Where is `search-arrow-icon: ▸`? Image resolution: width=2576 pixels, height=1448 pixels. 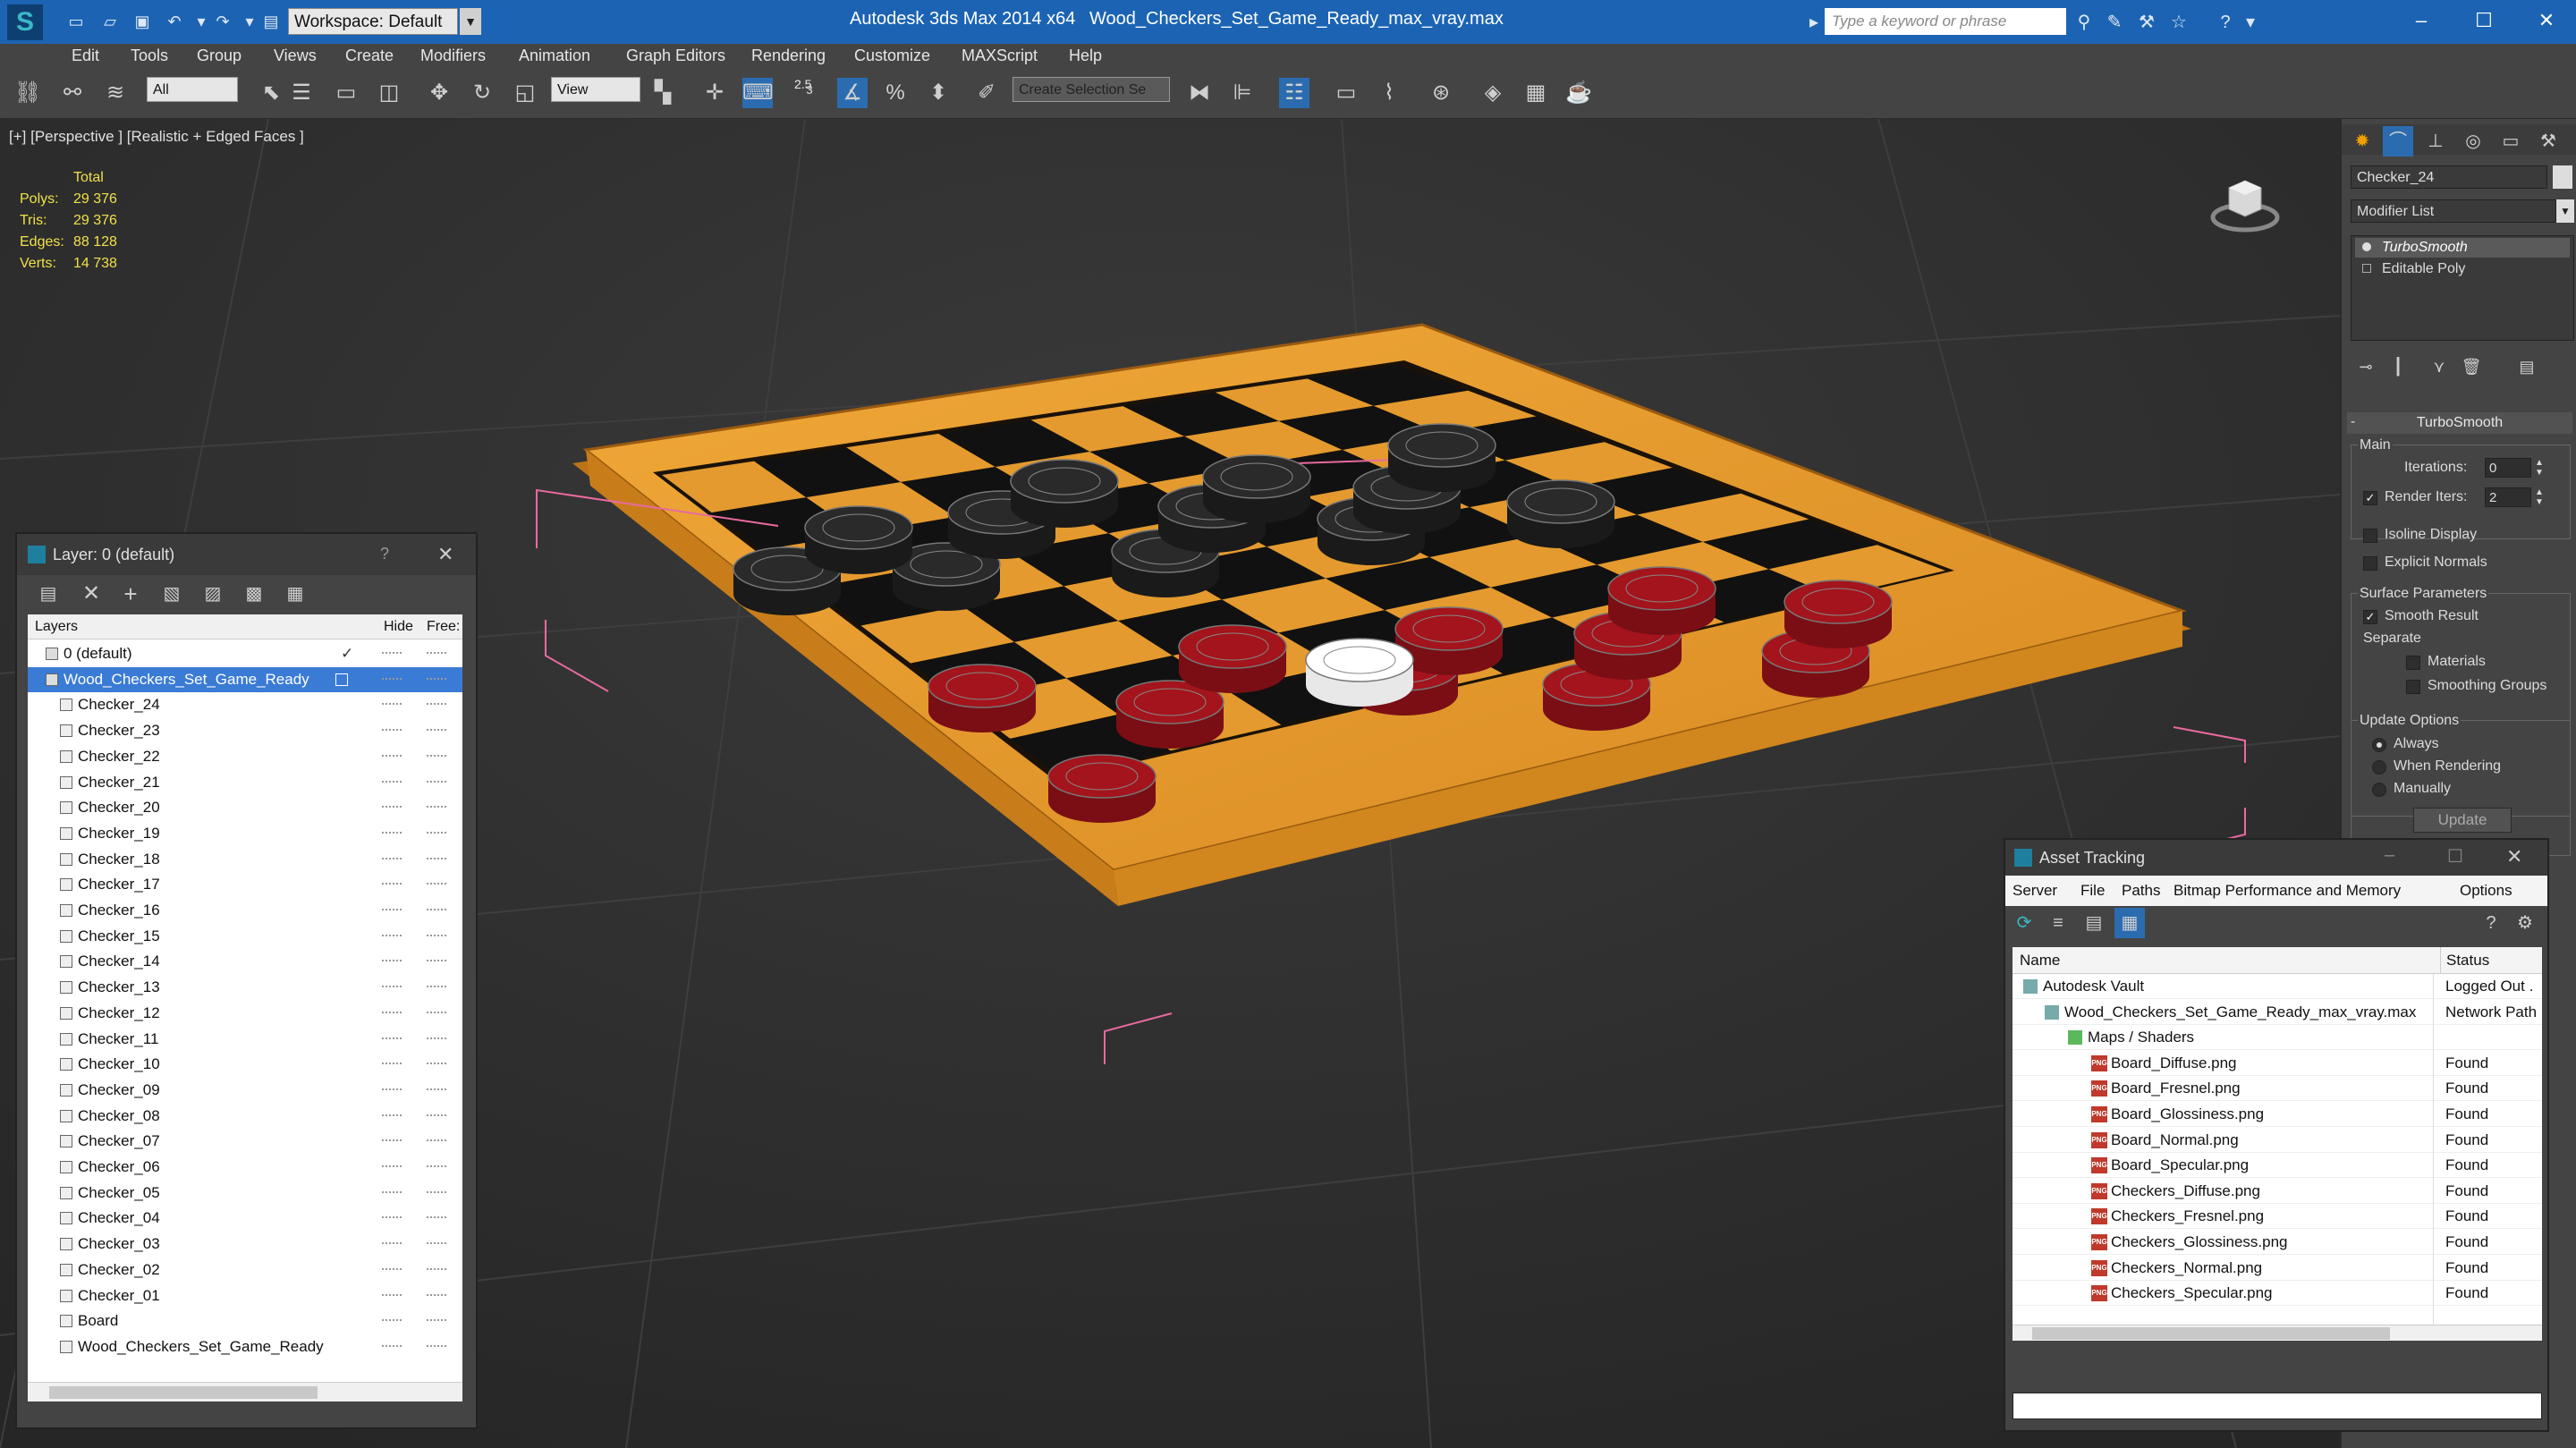
search-arrow-icon: ▸ is located at coordinates (1814, 22).